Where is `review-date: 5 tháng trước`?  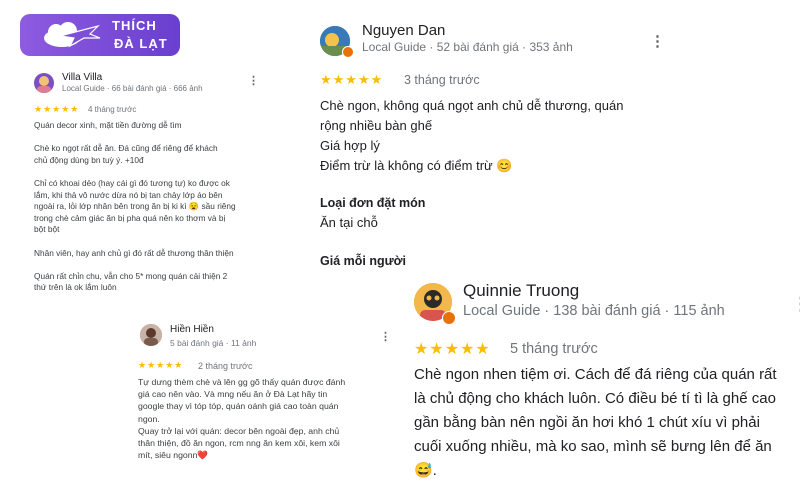
review-date: 5 tháng trước is located at coordinates (554, 349).